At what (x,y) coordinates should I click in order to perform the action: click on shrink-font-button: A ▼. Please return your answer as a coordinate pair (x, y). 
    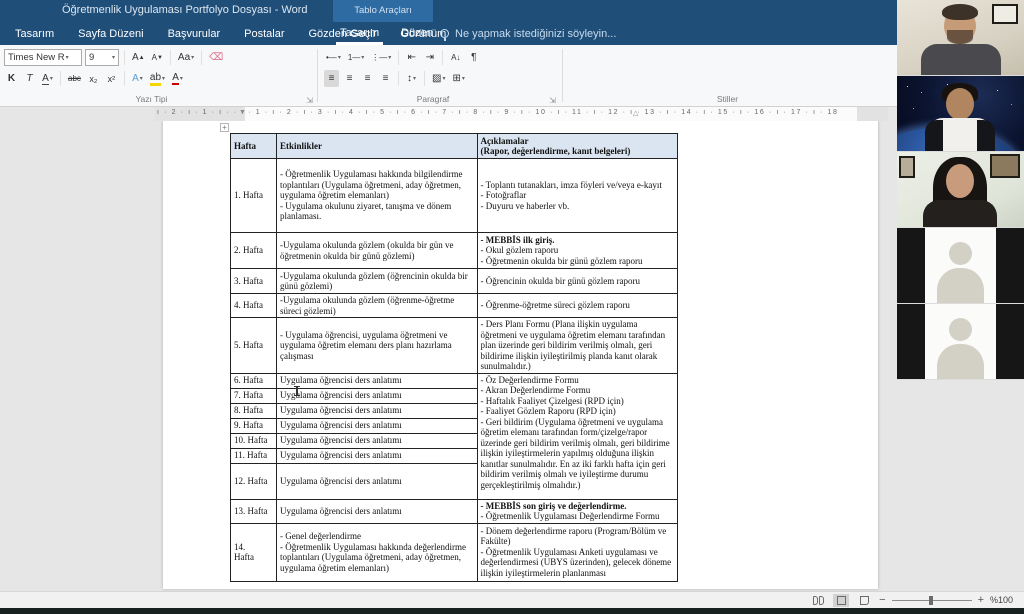
    Looking at the image, I should click on (157, 57).